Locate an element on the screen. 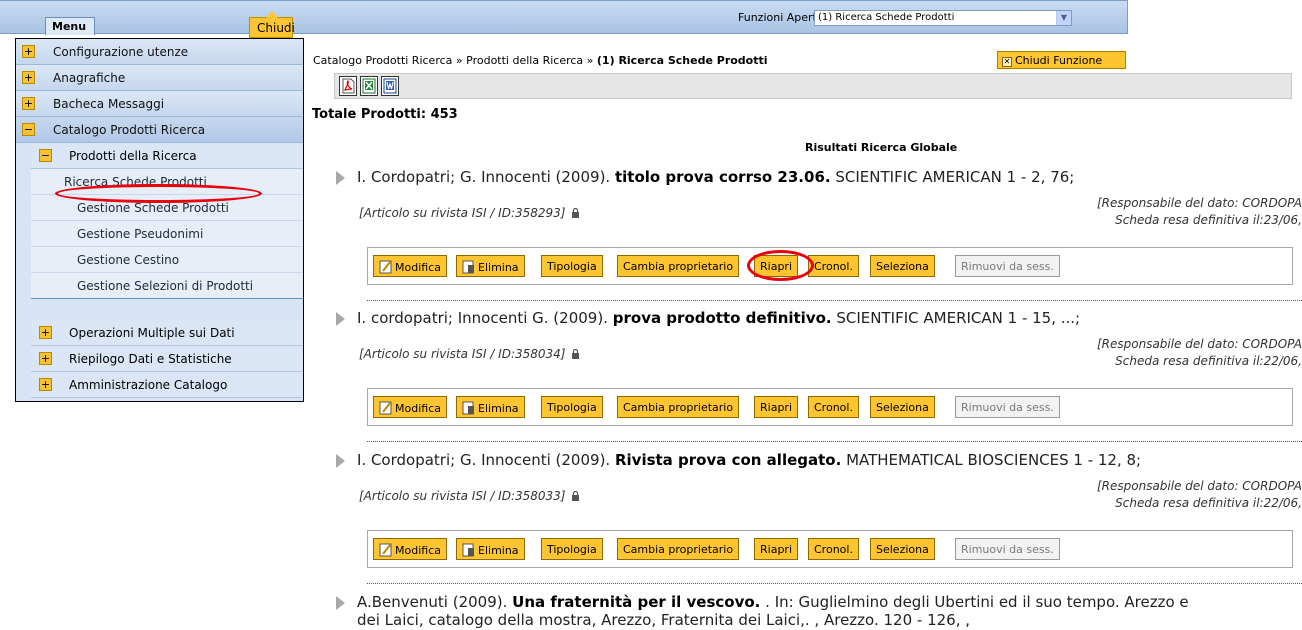 Image resolution: width=1302 pixels, height=630 pixels. record-type: [Articolo su rivista ISI / ID:358033] is located at coordinates (469, 496).